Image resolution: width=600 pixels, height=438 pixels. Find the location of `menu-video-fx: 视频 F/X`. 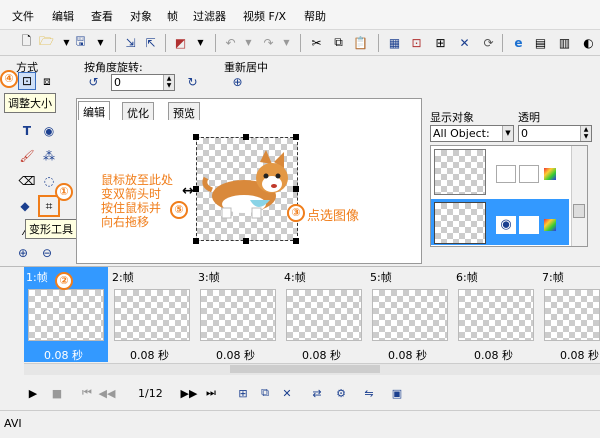

menu-video-fx: 视频 F/X is located at coordinates (264, 16).